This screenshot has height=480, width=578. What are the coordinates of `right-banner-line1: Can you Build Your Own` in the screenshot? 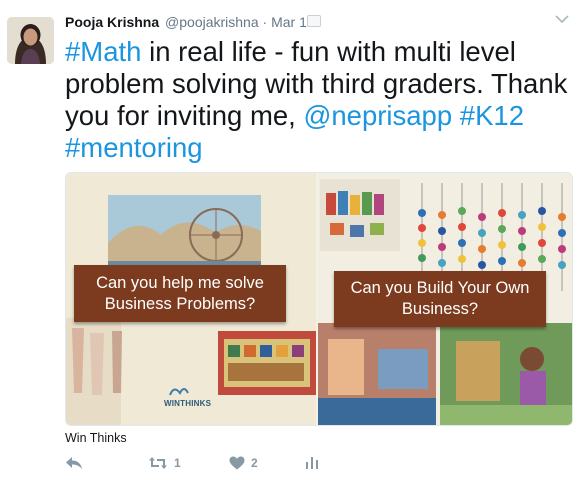 It's located at (440, 288).